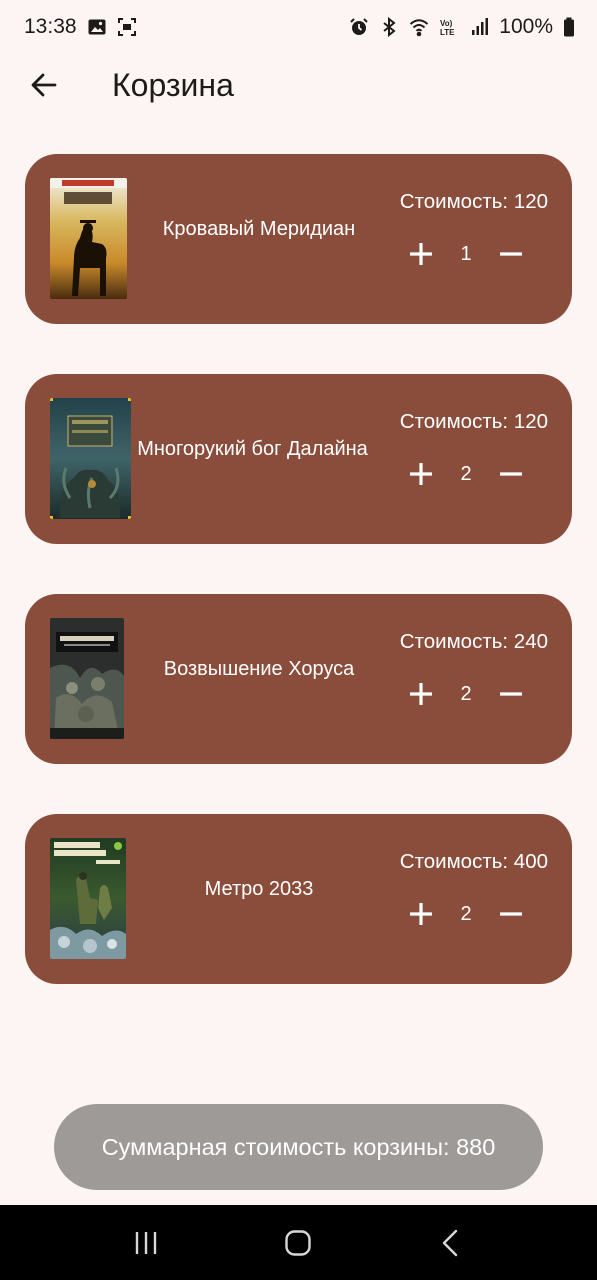 The image size is (597, 1280). What do you see at coordinates (298, 85) in the screenshot?
I see `app-bar: Корзина` at bounding box center [298, 85].